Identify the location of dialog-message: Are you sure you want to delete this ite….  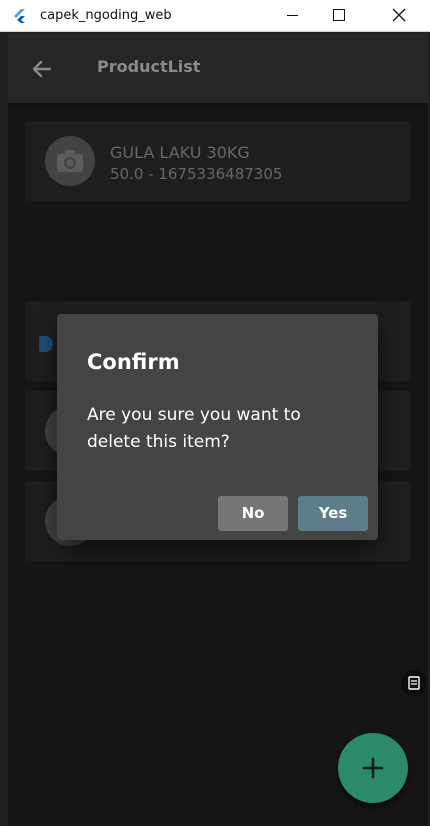
(194, 428).